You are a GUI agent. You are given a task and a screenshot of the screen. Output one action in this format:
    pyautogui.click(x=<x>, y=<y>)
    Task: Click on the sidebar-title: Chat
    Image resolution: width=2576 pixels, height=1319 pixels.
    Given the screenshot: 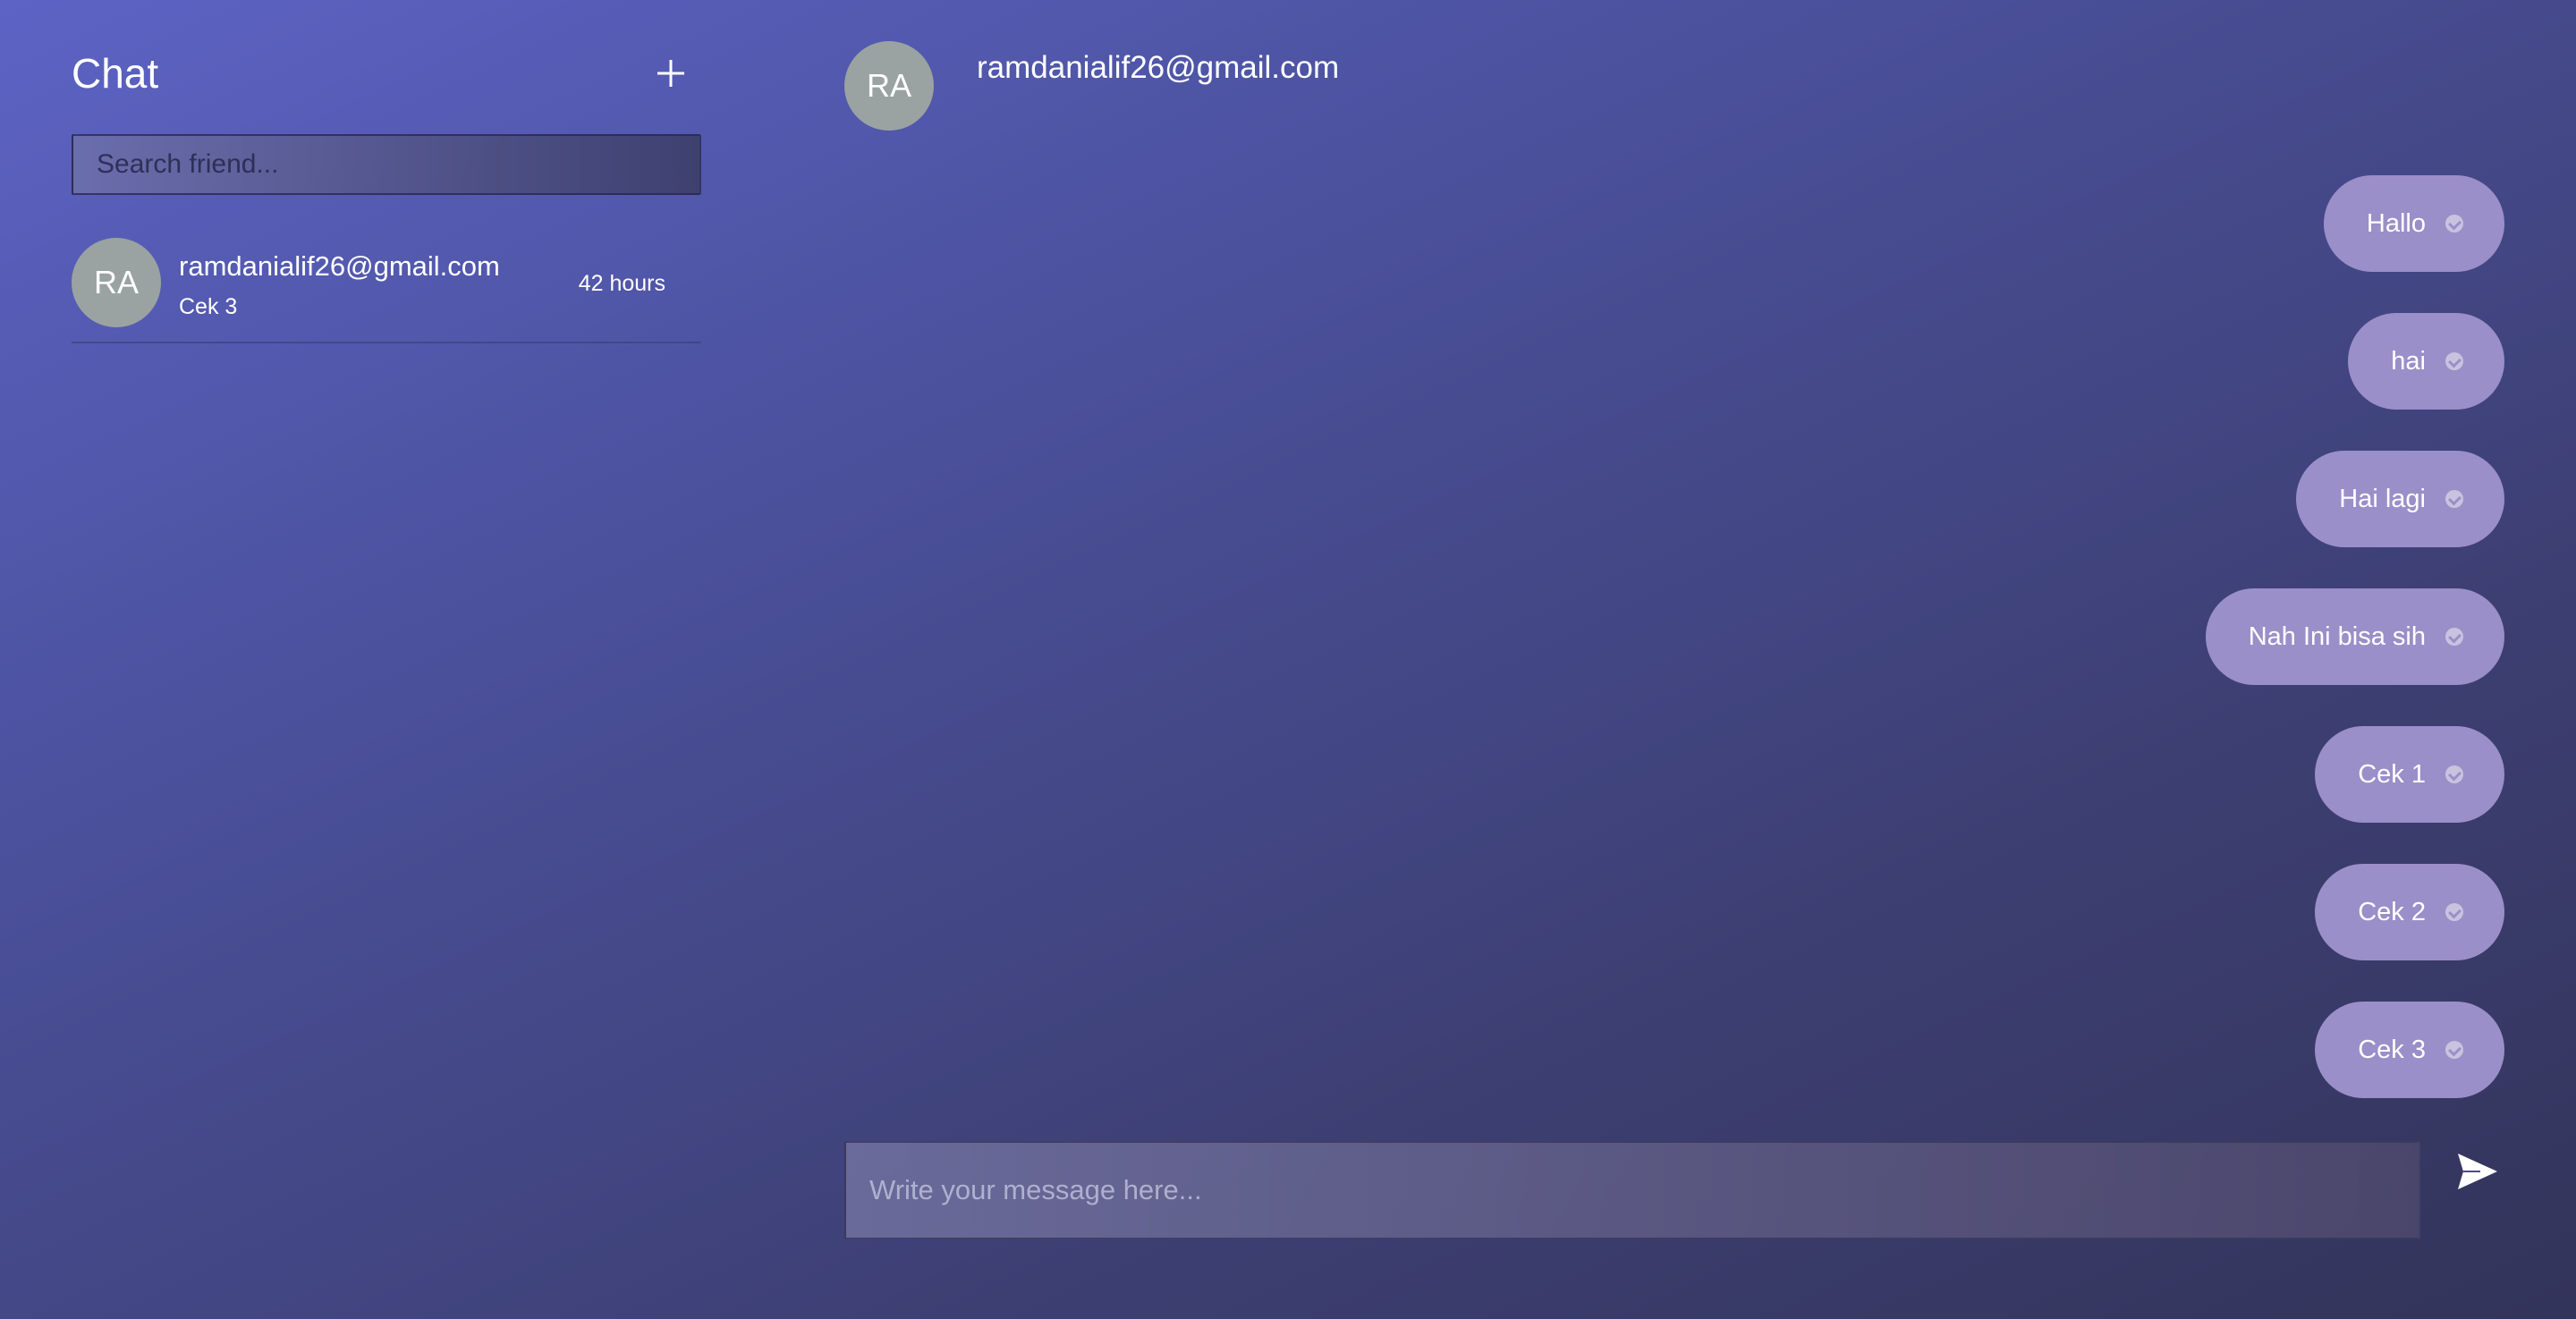 What is the action you would take?
    pyautogui.click(x=115, y=74)
    